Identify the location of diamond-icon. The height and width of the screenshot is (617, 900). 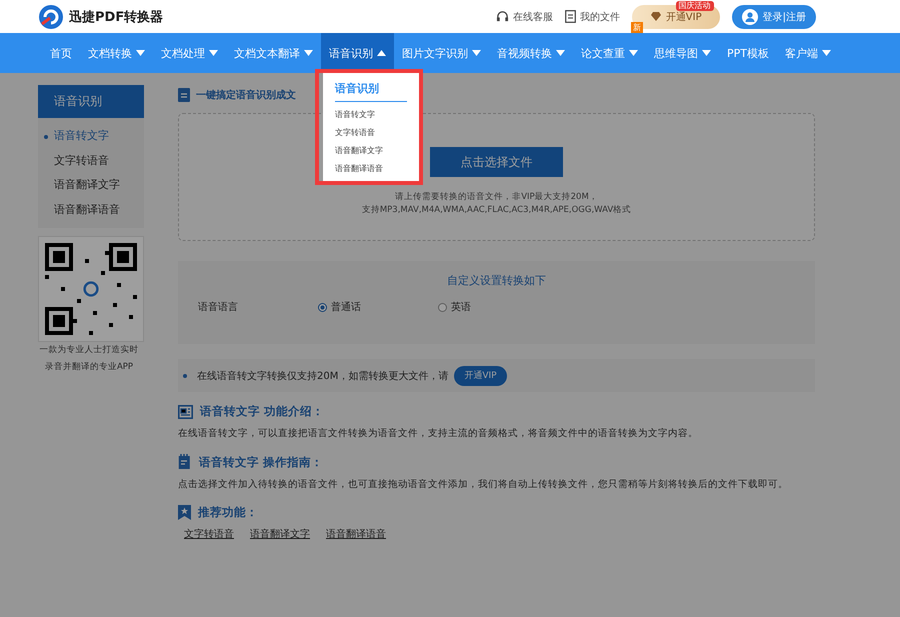
(656, 16).